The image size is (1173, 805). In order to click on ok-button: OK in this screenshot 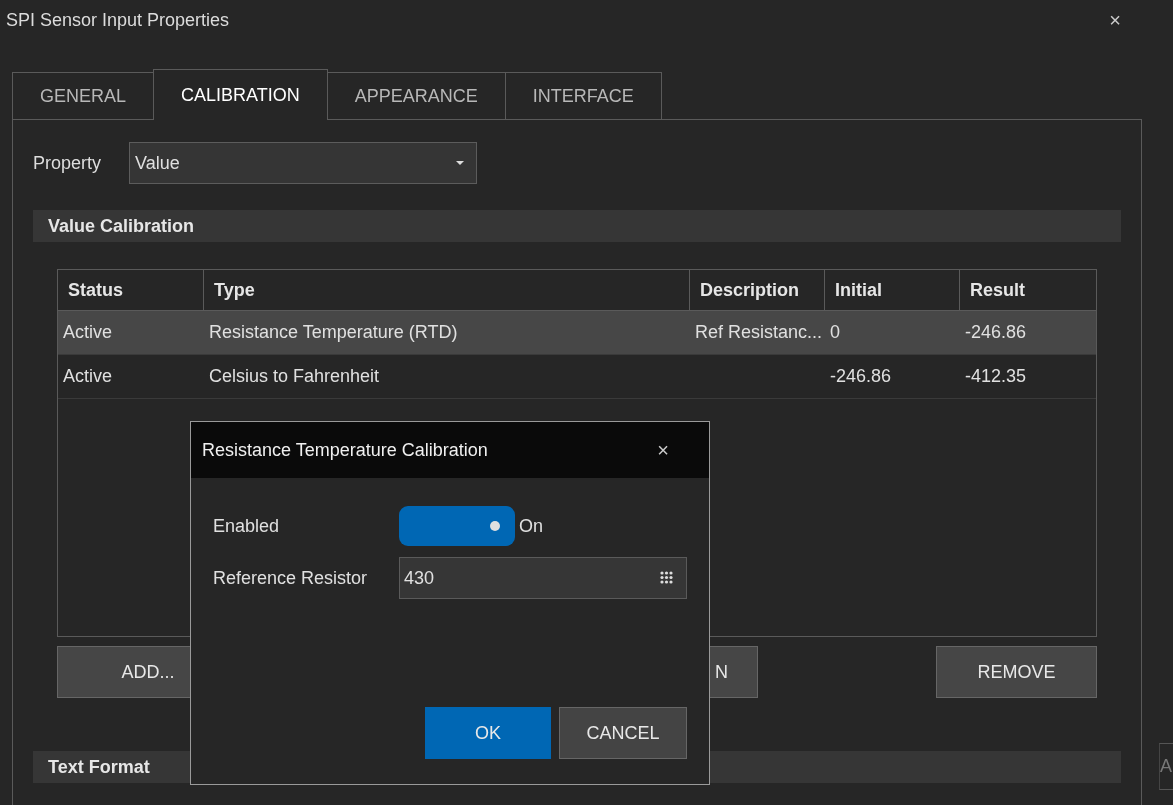, I will do `click(488, 733)`.